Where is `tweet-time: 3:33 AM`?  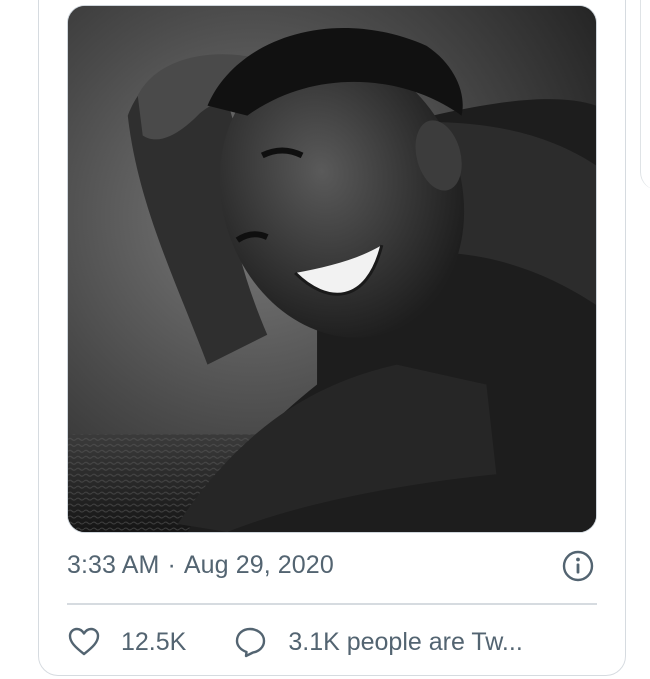
tweet-time: 3:33 AM is located at coordinates (113, 565).